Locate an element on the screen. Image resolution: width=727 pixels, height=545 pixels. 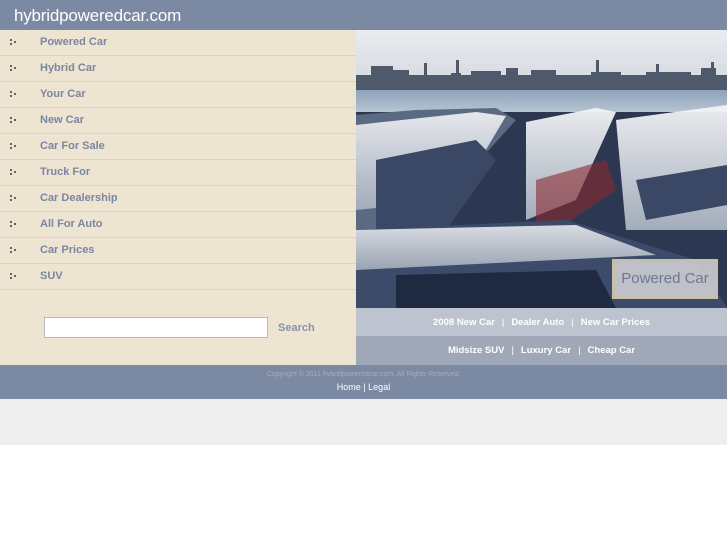
footer-link-legal: Legal is located at coordinates (379, 387).